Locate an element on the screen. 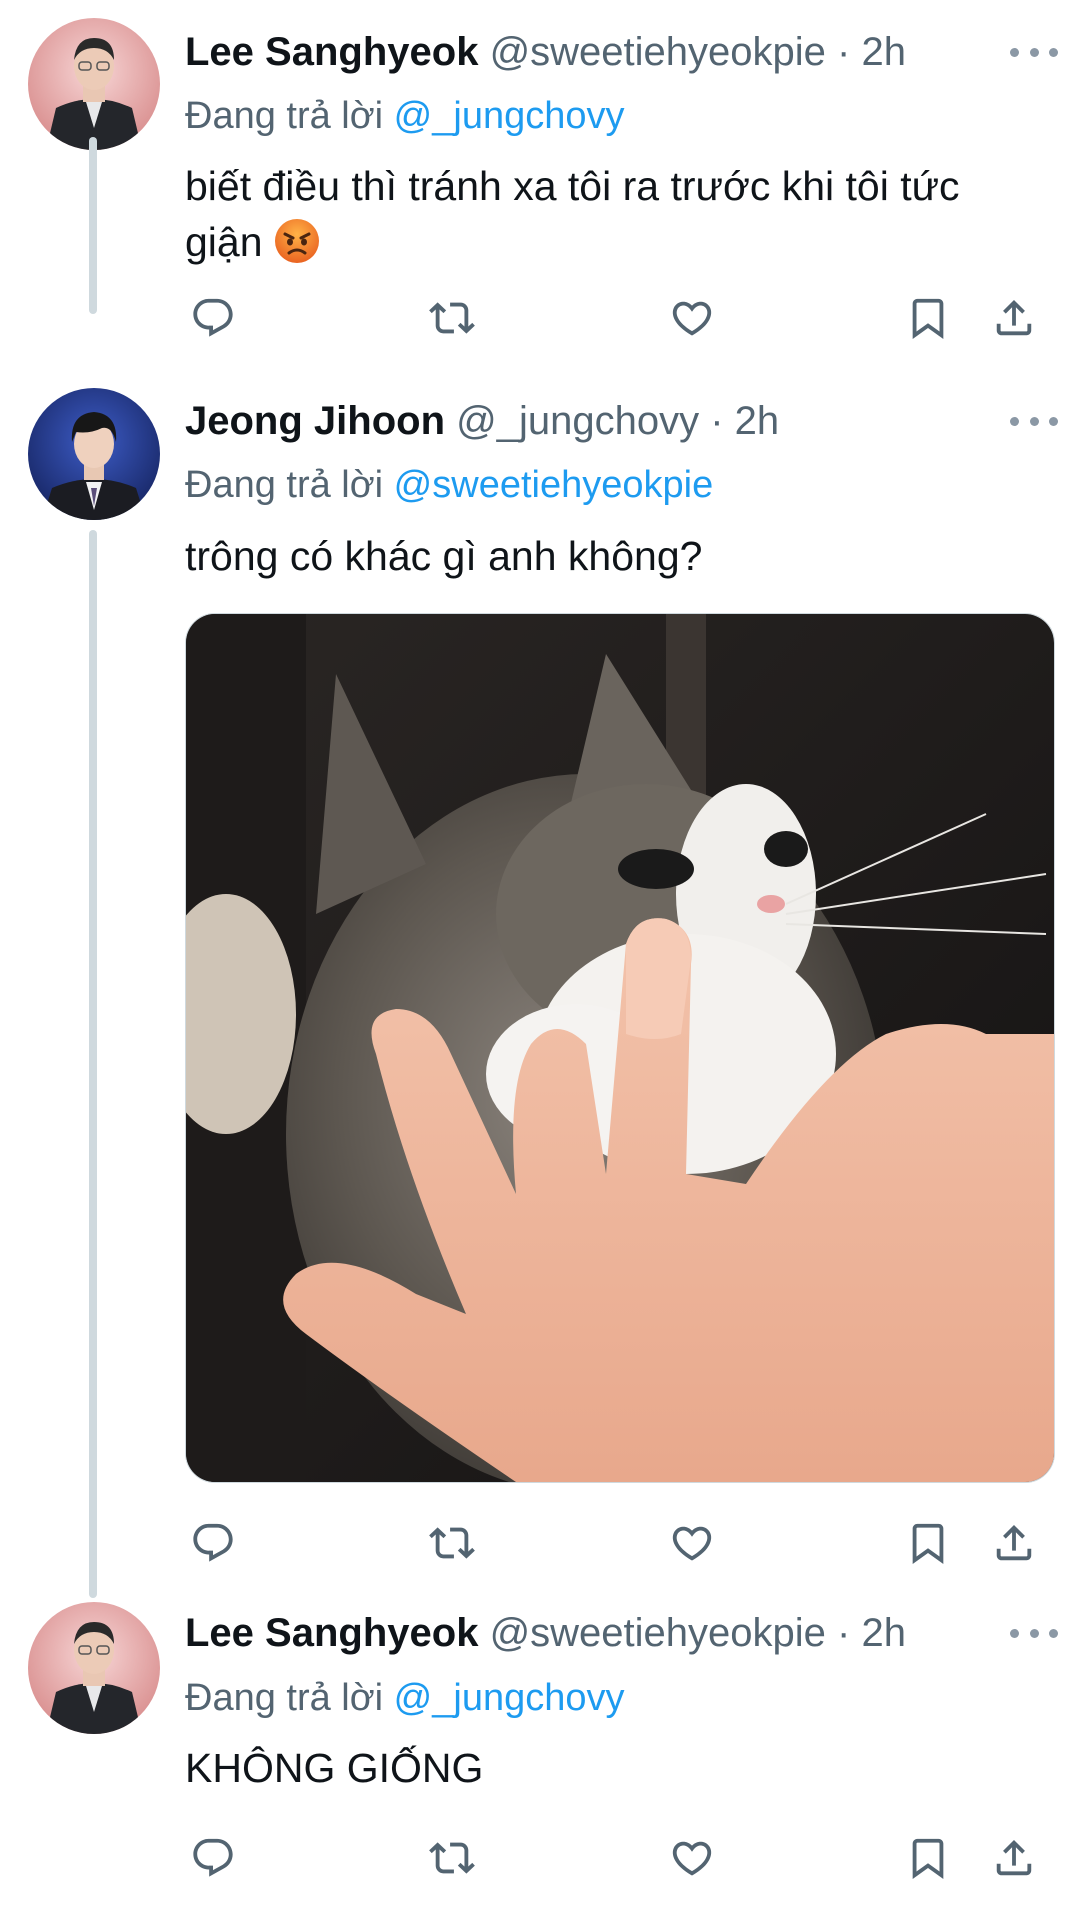  tweet-text: trông có khác gì anh không? is located at coordinates (605, 556).